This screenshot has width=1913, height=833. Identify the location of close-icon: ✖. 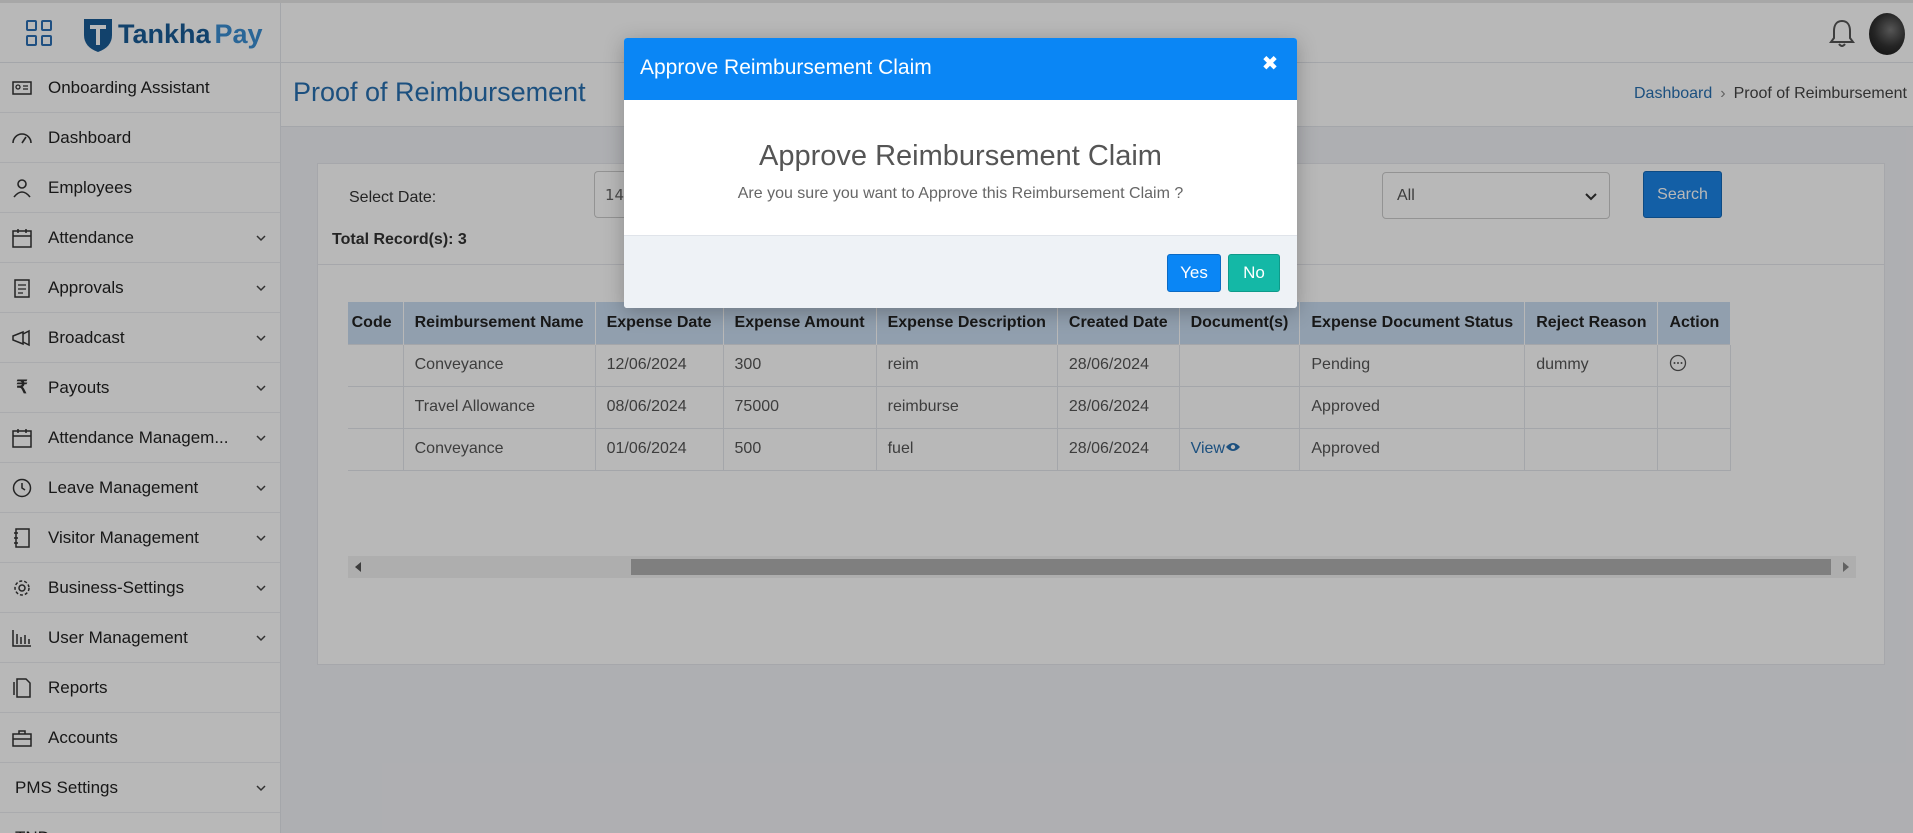
(1270, 63).